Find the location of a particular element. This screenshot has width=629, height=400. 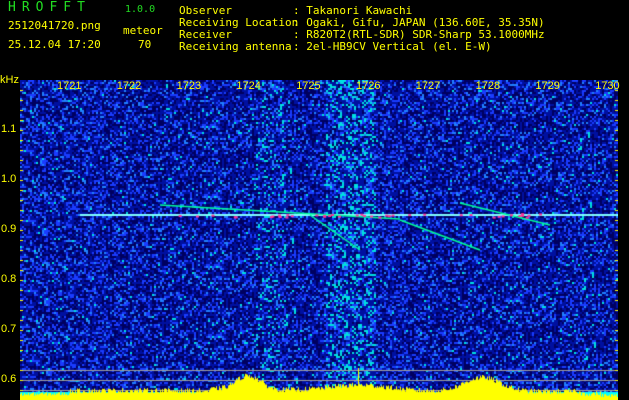

datetime: 25.12.04 17:20 is located at coordinates (54, 44).